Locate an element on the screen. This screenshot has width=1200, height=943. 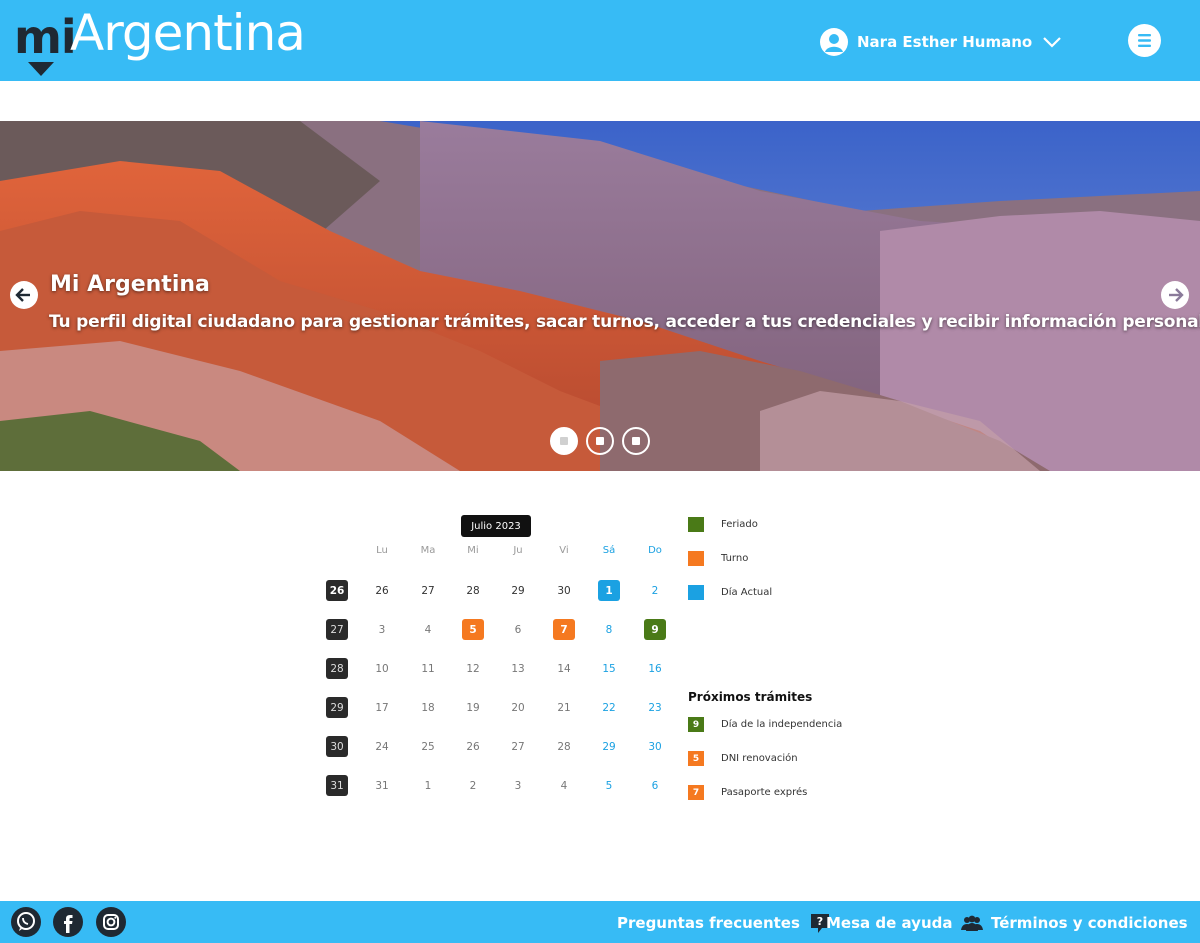
proximo-tramite-item: 9 Día de la independencia is located at coordinates (765, 724).